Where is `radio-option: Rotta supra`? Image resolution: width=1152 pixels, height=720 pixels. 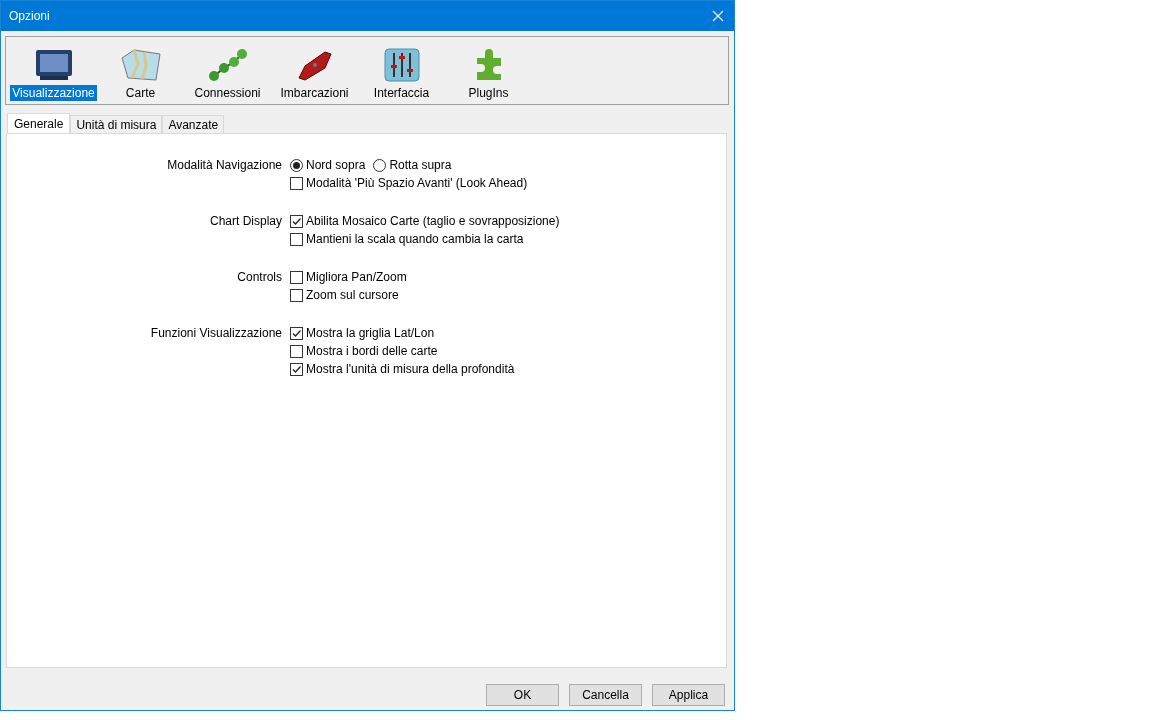 radio-option: Rotta supra is located at coordinates (412, 165).